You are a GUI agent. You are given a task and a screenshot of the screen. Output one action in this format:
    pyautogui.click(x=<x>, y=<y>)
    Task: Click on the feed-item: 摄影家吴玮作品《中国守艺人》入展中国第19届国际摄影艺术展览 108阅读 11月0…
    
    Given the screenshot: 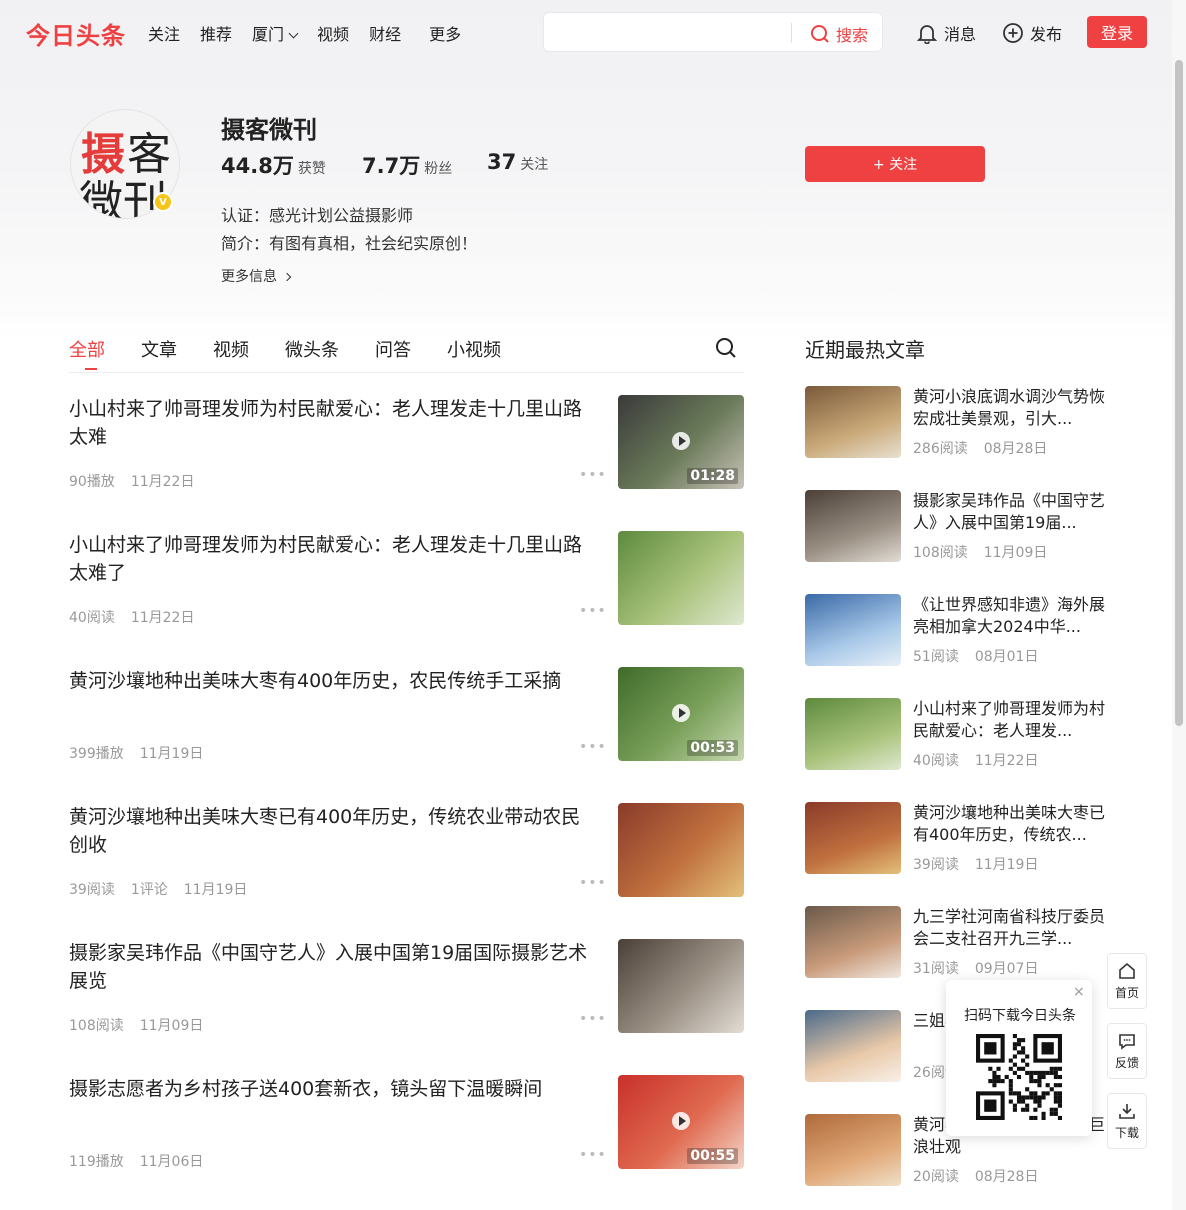 What is the action you would take?
    pyautogui.click(x=406, y=987)
    